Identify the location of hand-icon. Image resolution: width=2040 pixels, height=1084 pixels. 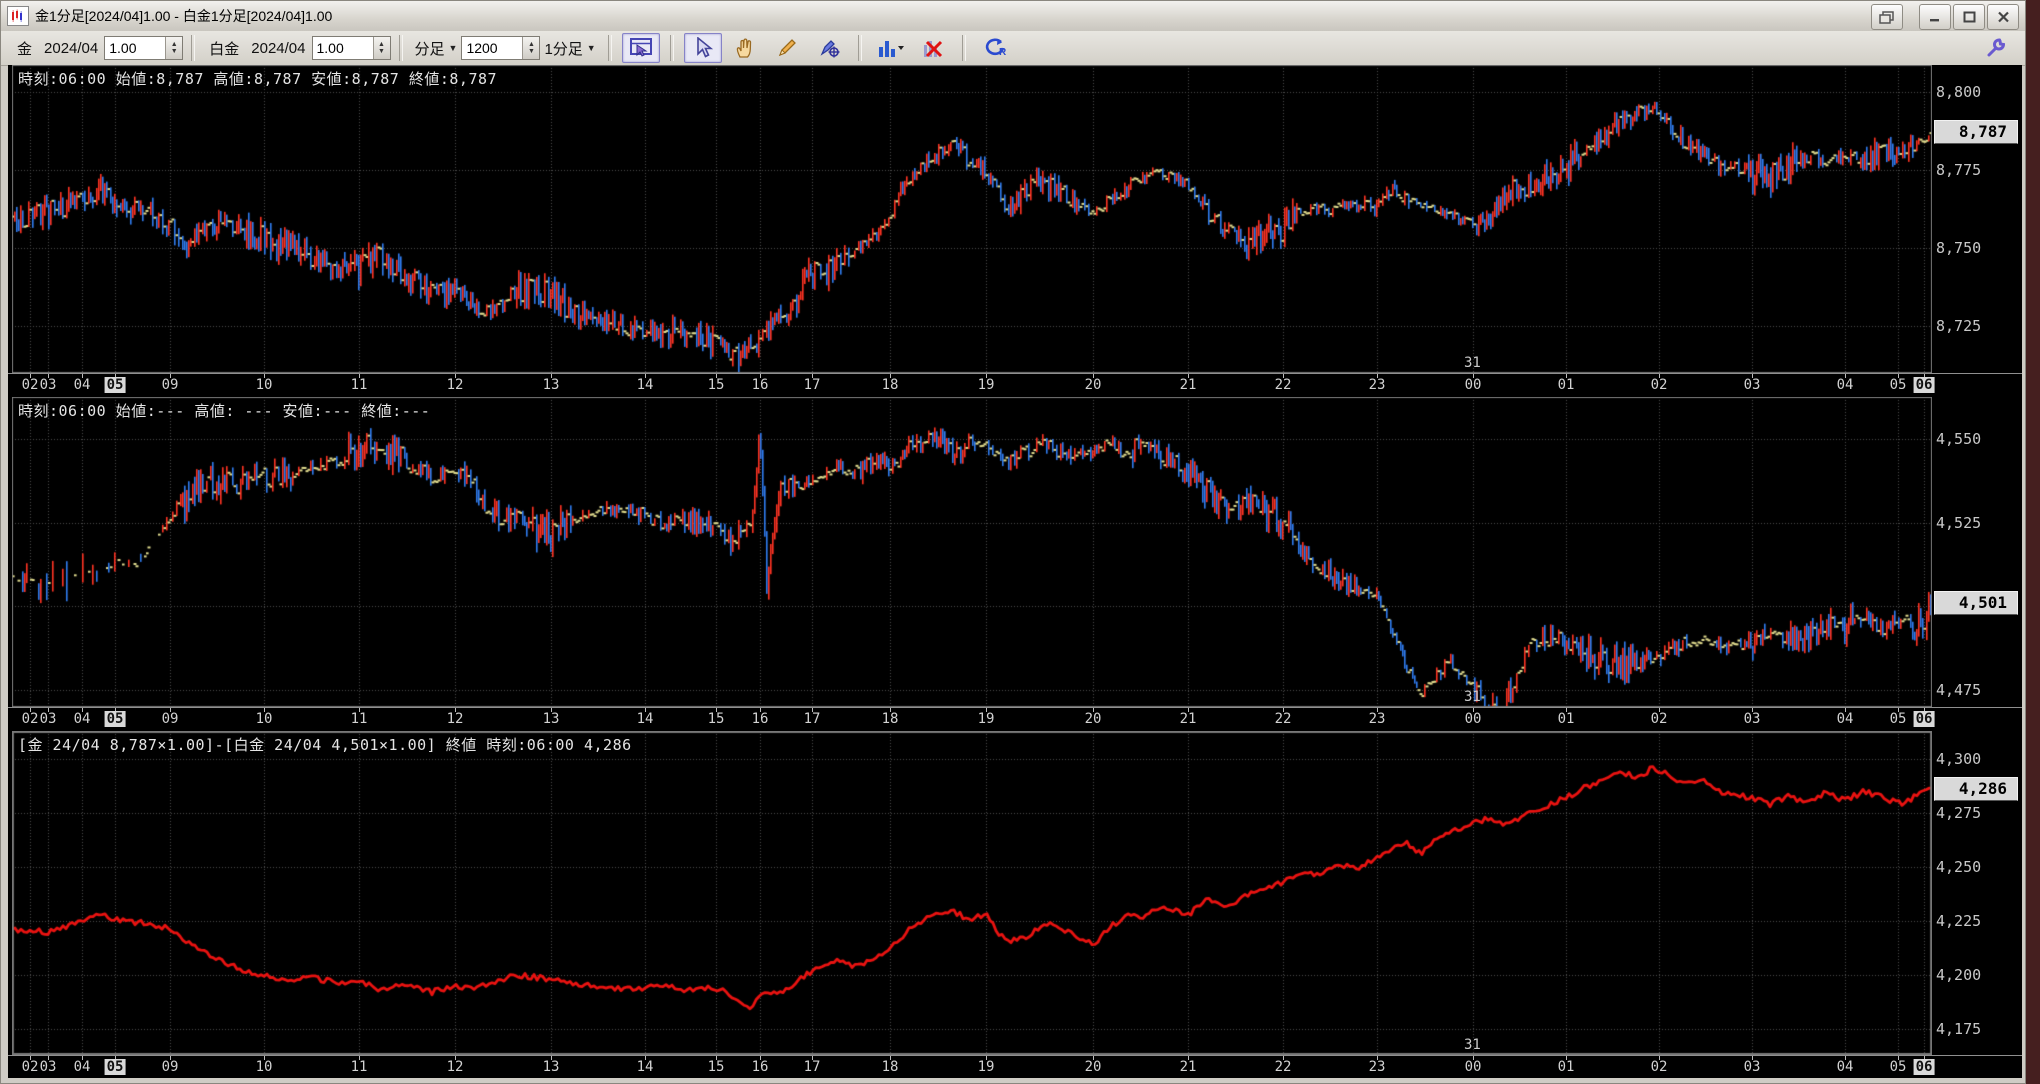
(743, 48).